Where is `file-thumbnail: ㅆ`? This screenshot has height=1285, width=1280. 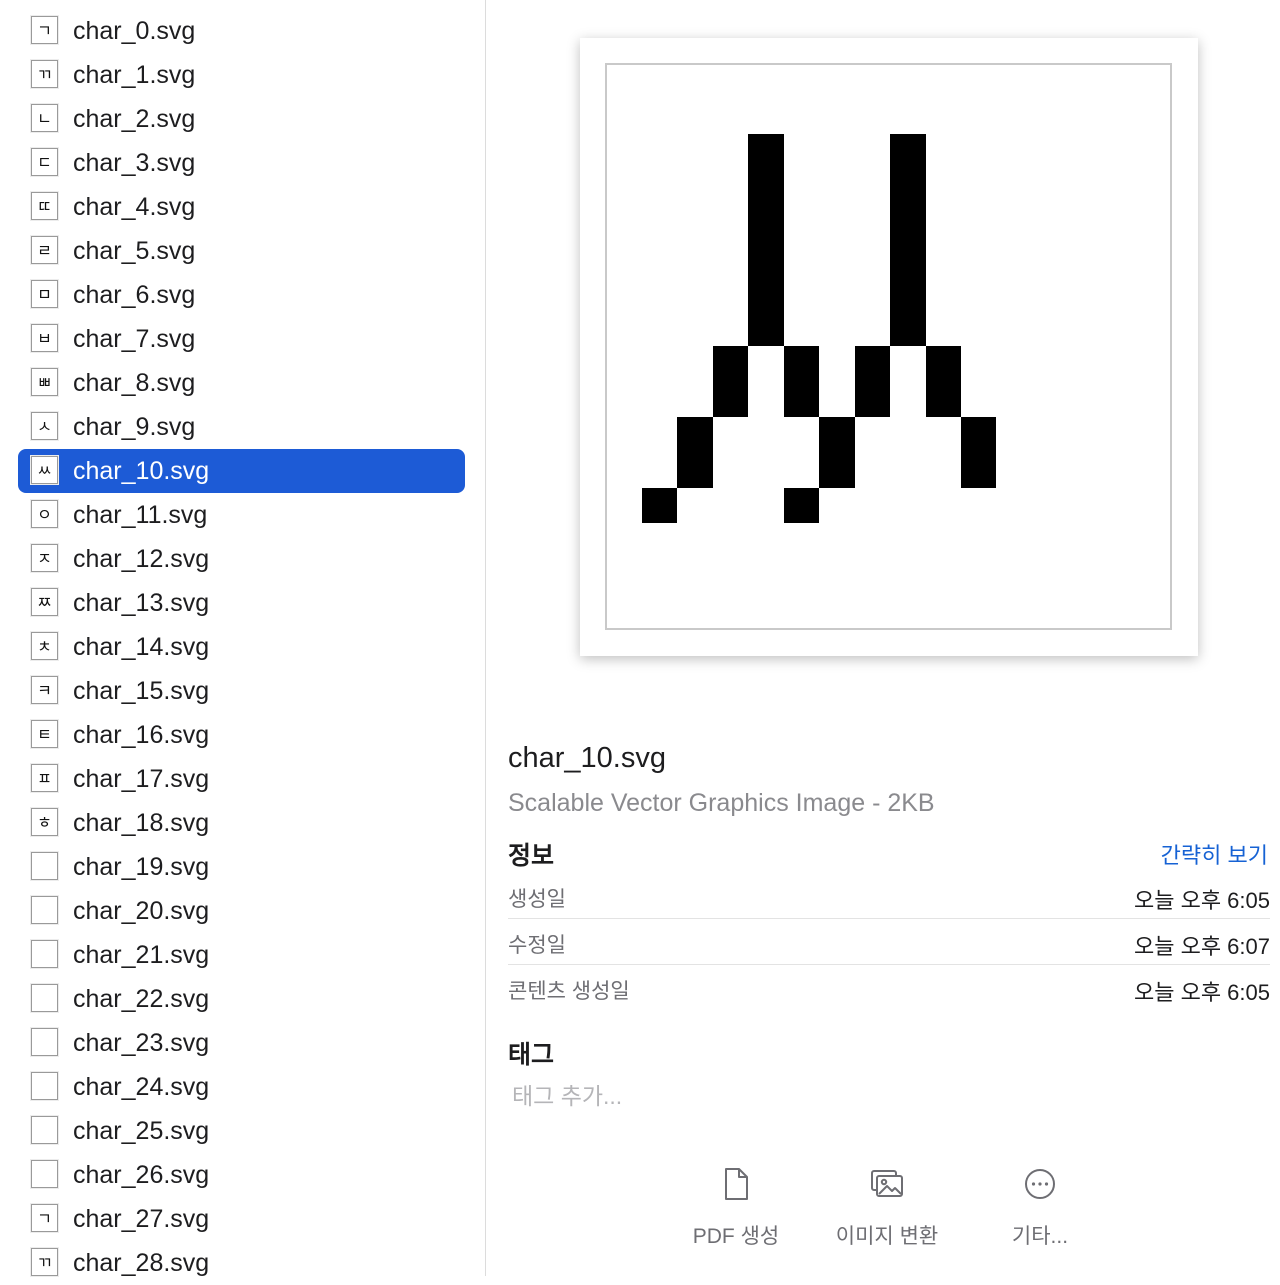
file-thumbnail: ㅆ is located at coordinates (44, 470).